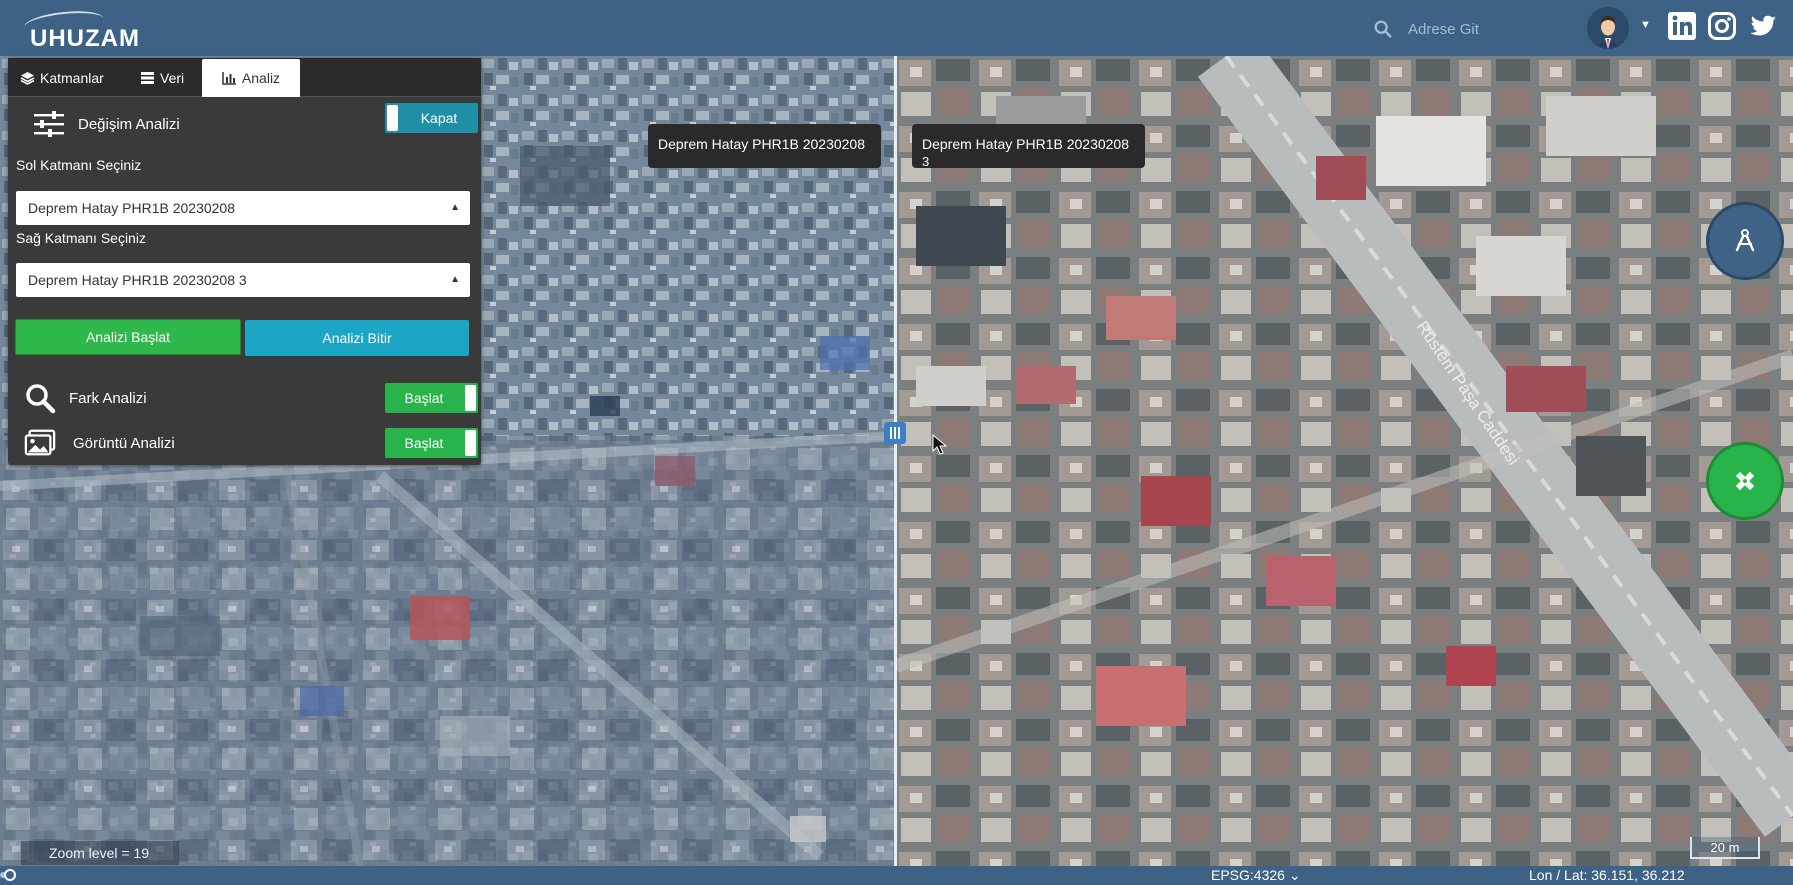 This screenshot has width=1793, height=885. What do you see at coordinates (72, 77) in the screenshot?
I see `tab-layers-label: Katmanlar` at bounding box center [72, 77].